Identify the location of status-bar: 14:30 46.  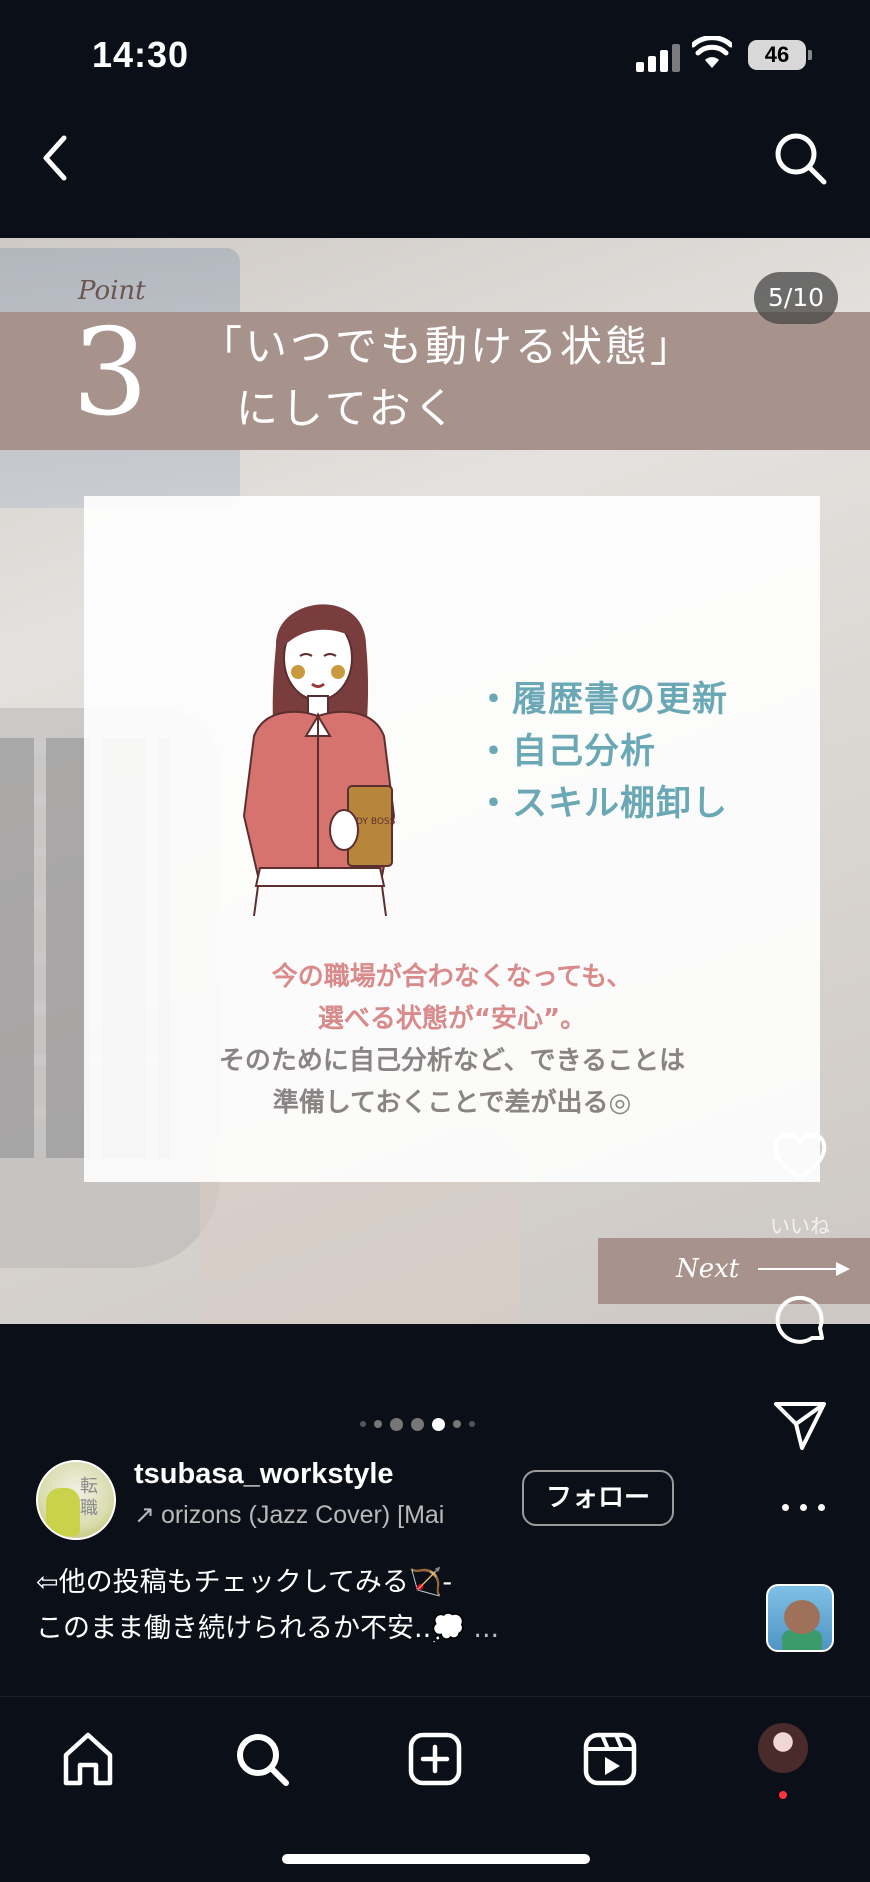
(435, 55).